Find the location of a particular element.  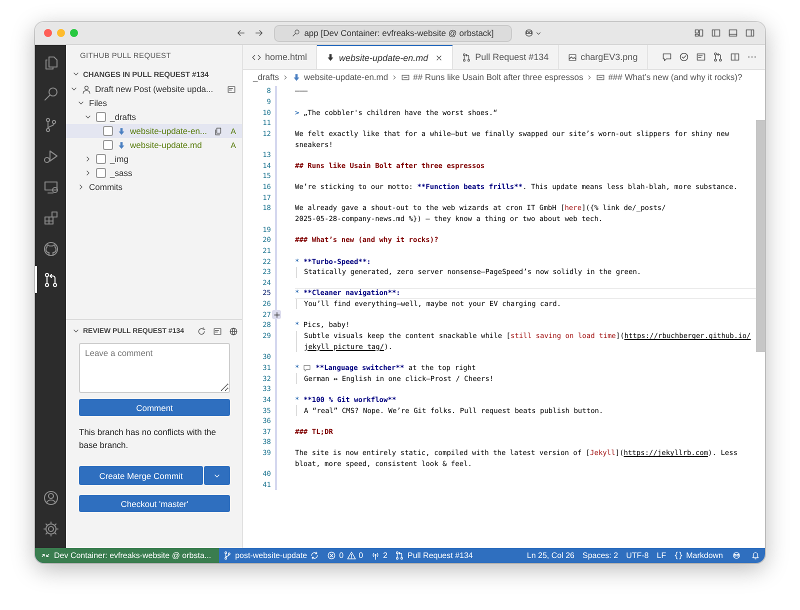

tree-item: website-update.md A is located at coordinates (154, 145).